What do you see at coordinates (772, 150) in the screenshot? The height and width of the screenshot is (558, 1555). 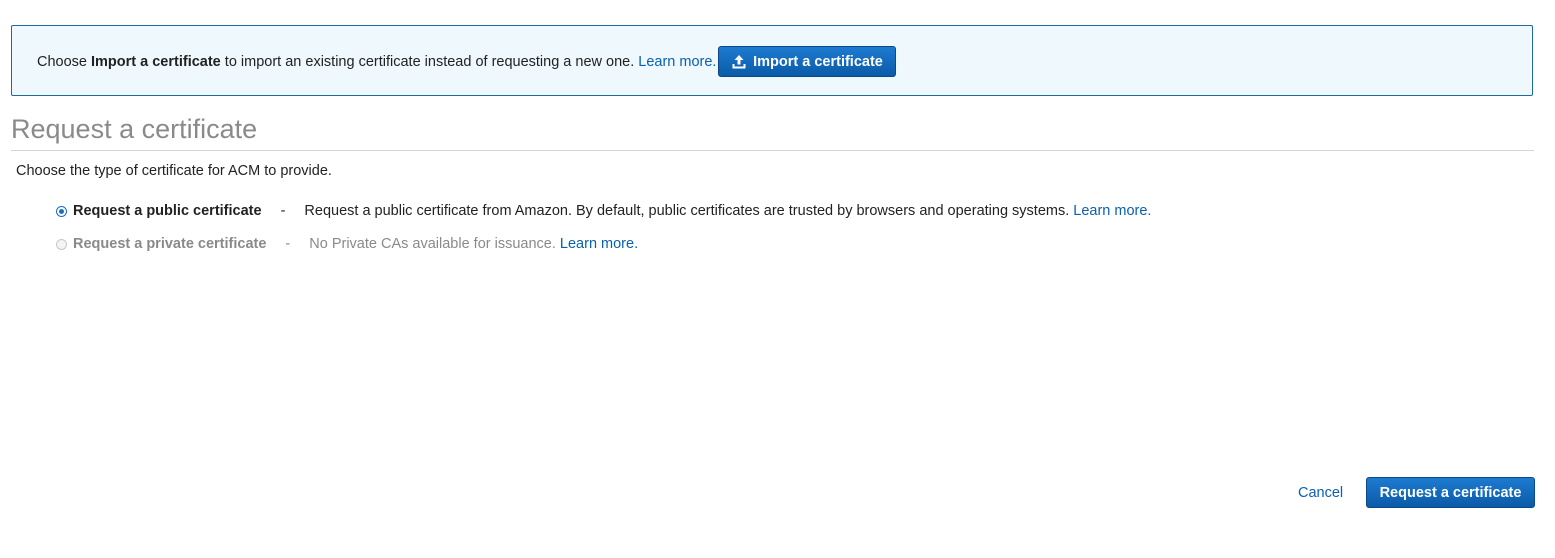 I see `title-divider` at bounding box center [772, 150].